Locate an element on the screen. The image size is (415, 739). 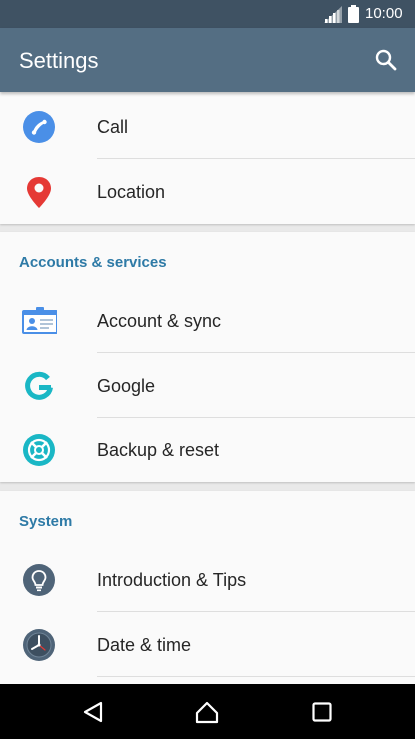
settings-item-label: Call is located at coordinates (113, 127).